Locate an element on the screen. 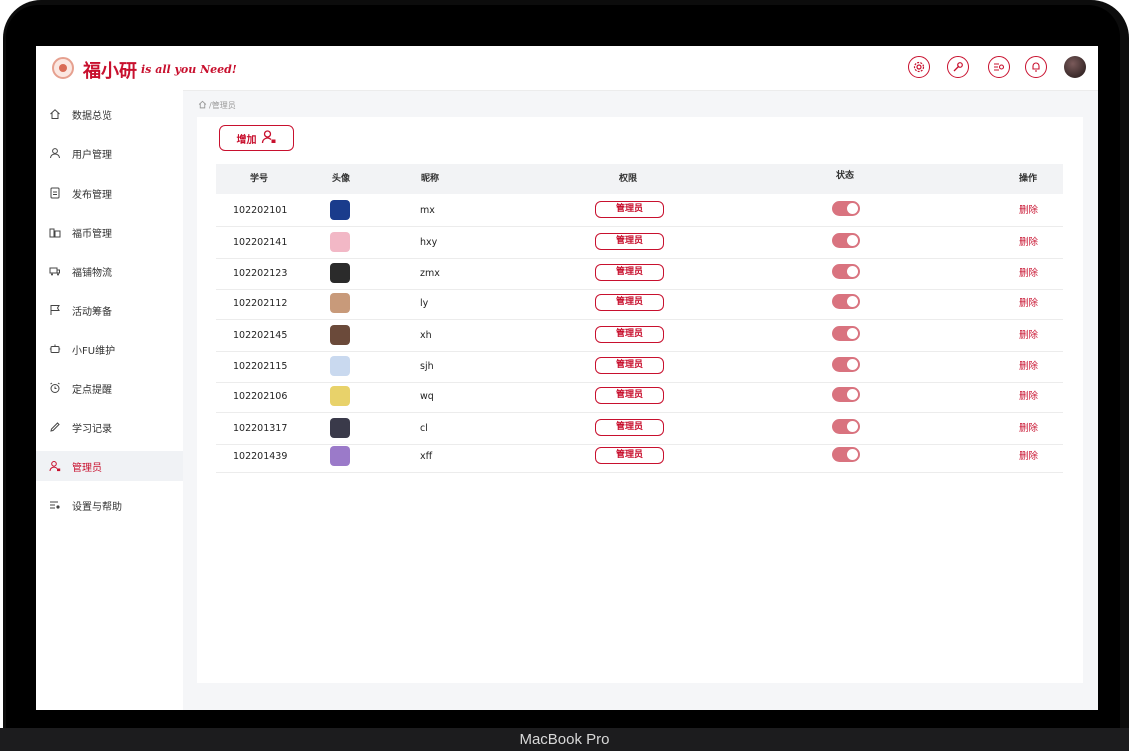 This screenshot has height=751, width=1129. sidebar-item-settings-help: 设置与帮助 is located at coordinates (109, 505).